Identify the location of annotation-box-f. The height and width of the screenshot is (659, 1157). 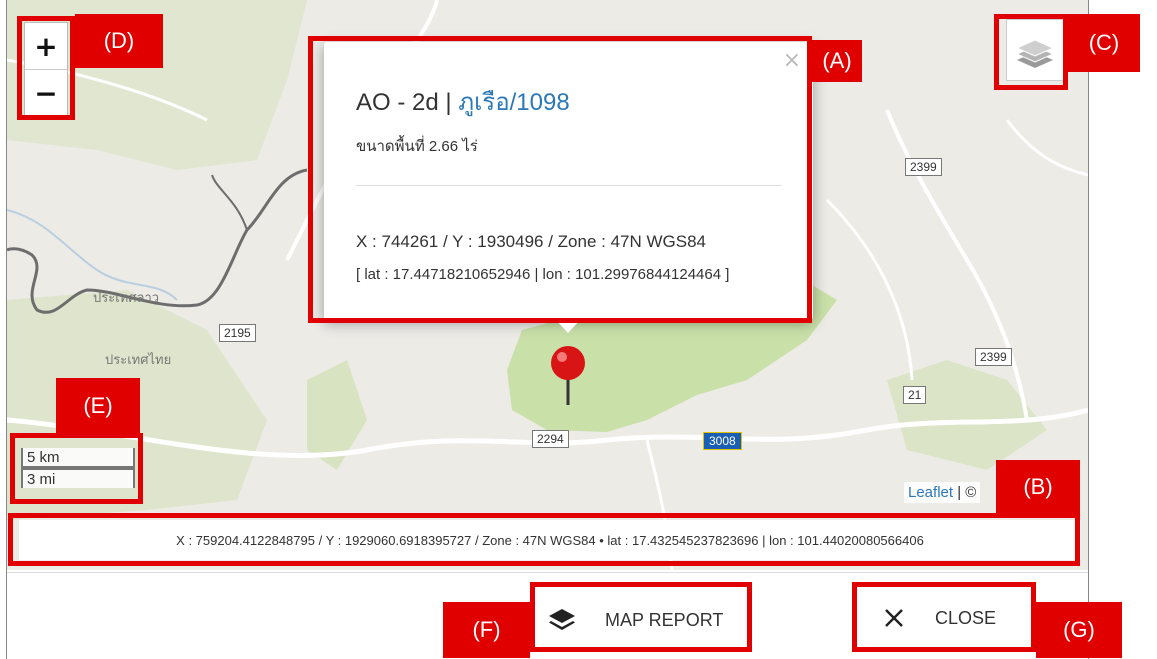
(641, 617).